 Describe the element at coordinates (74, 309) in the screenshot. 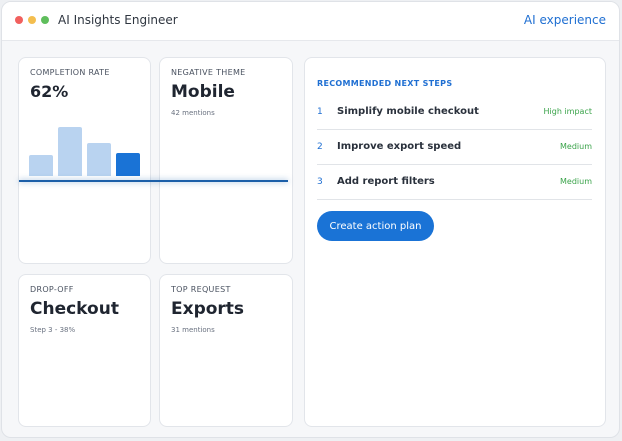

I see `drop-off-value: Checkout` at that location.